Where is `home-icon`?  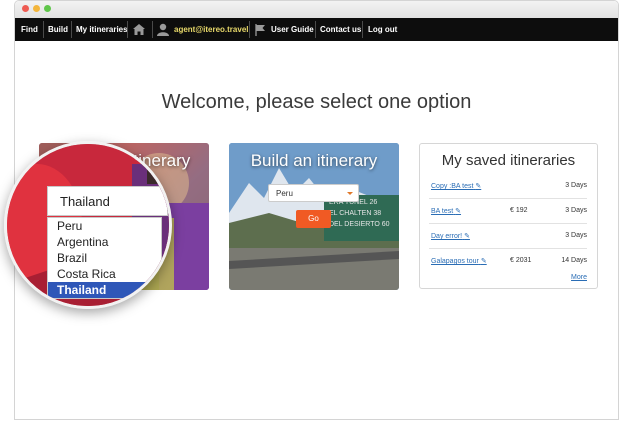 home-icon is located at coordinates (139, 29).